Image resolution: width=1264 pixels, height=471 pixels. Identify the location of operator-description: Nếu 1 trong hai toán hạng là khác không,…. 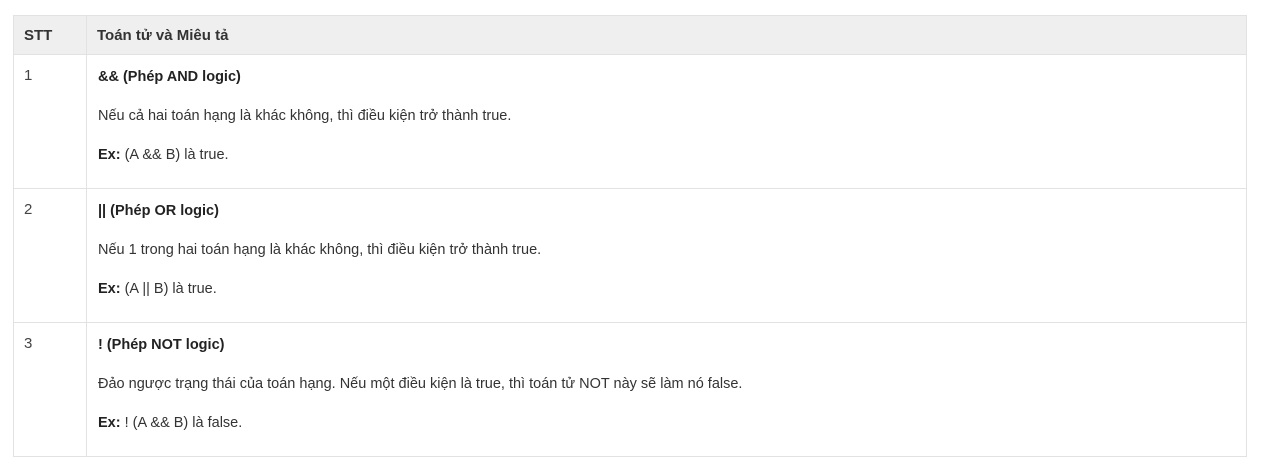
(320, 250).